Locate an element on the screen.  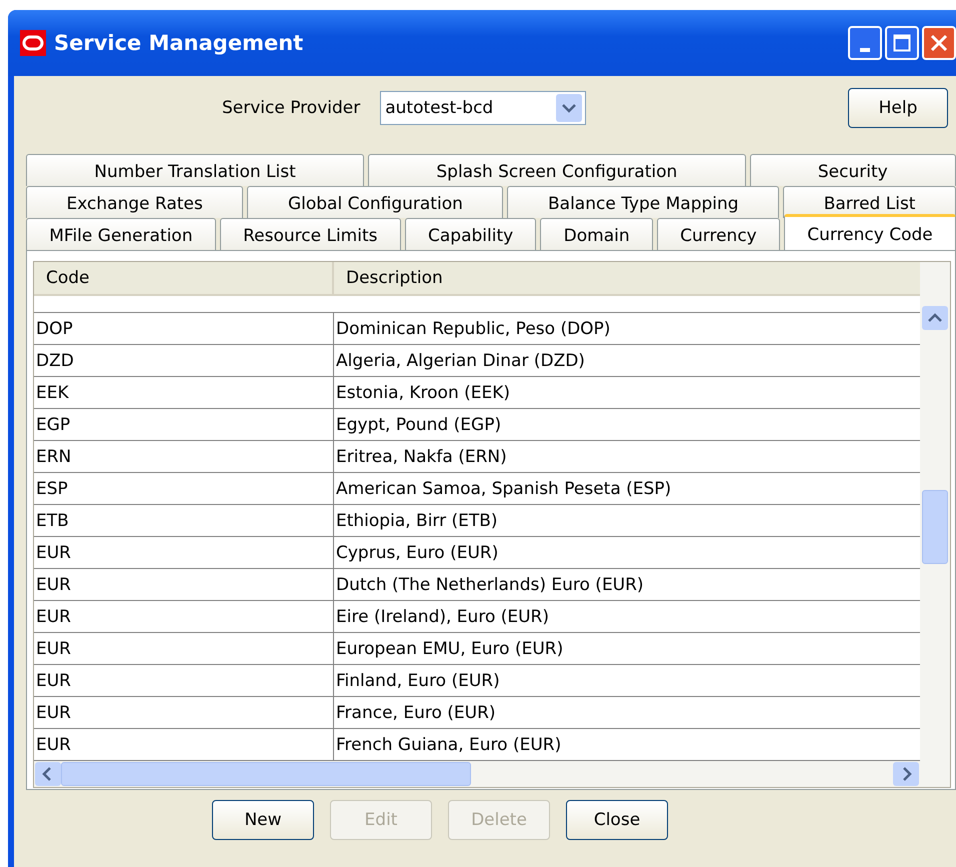
column-header: Description is located at coordinates (627, 278).